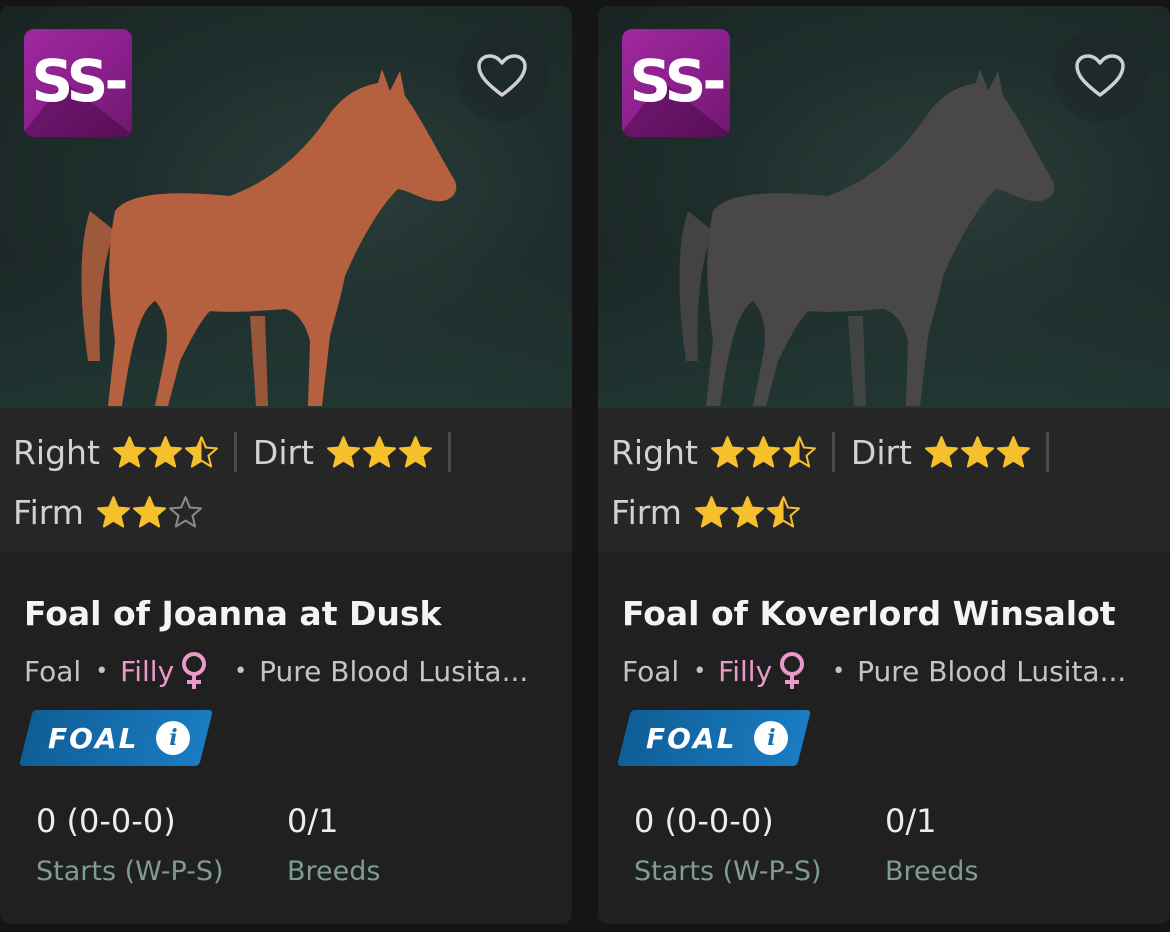 Image resolution: width=1170 pixels, height=932 pixels. Describe the element at coordinates (232, 613) in the screenshot. I see `horse-name: Foal of Joanna at Dusk` at that location.